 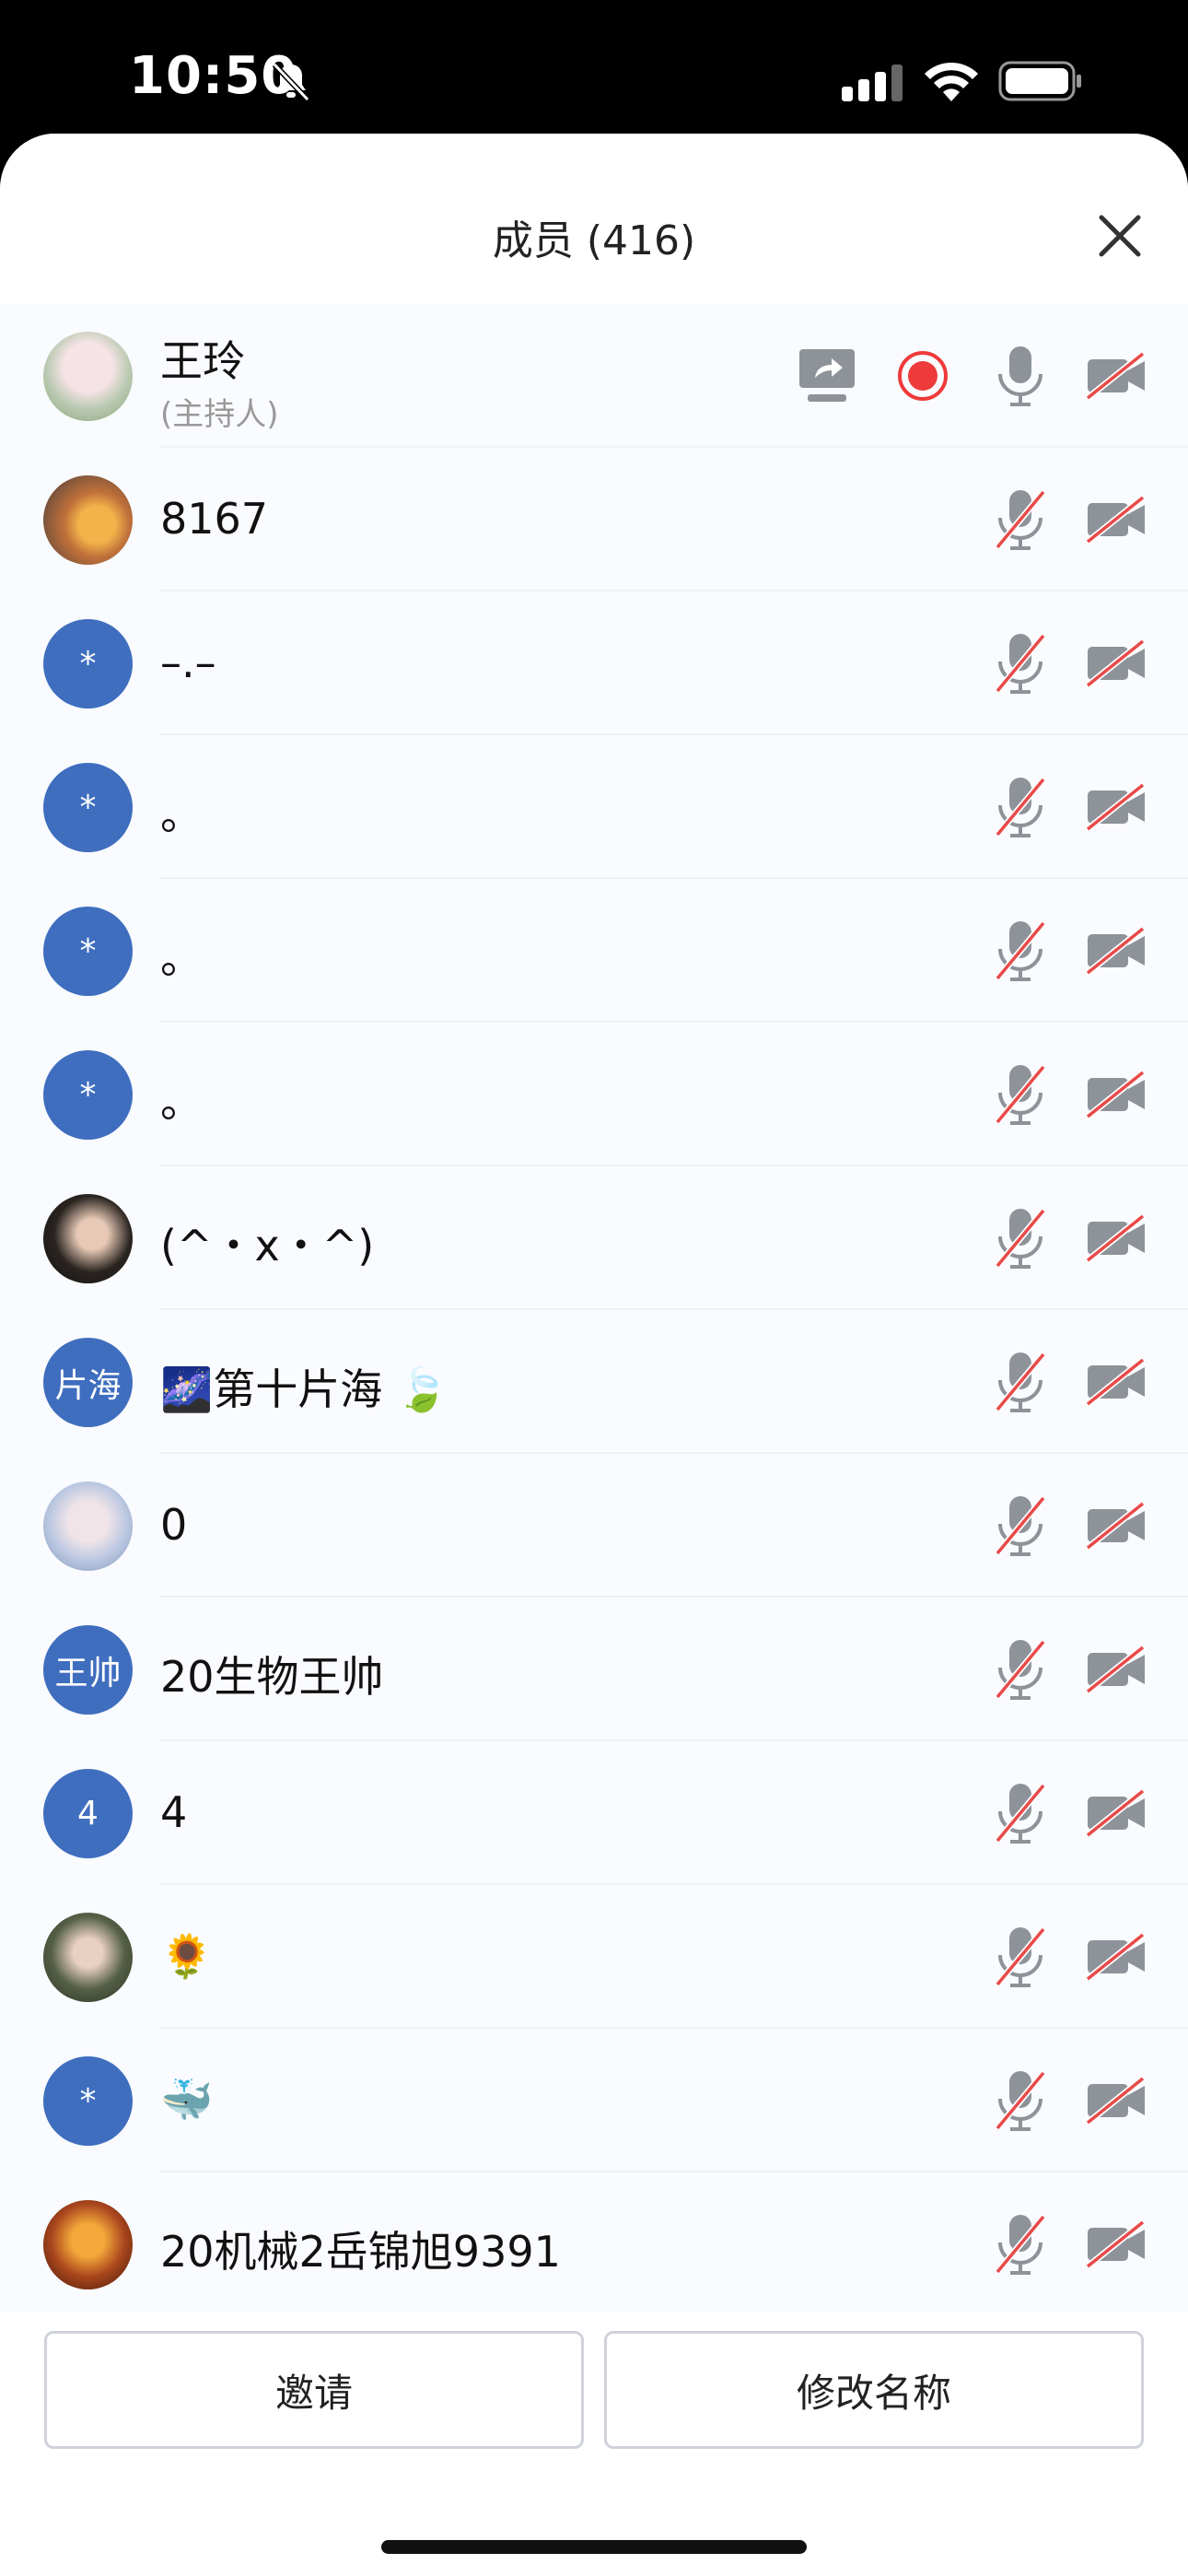 I want to click on member-row: 20机械2岳锦旭9391, so click(x=594, y=2244).